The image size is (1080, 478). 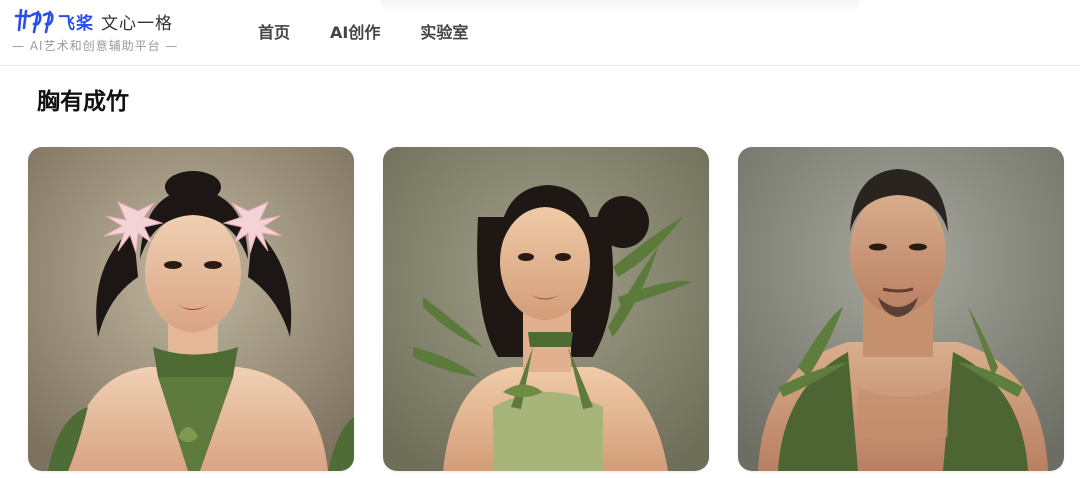 What do you see at coordinates (34, 22) in the screenshot?
I see `logo-icon` at bounding box center [34, 22].